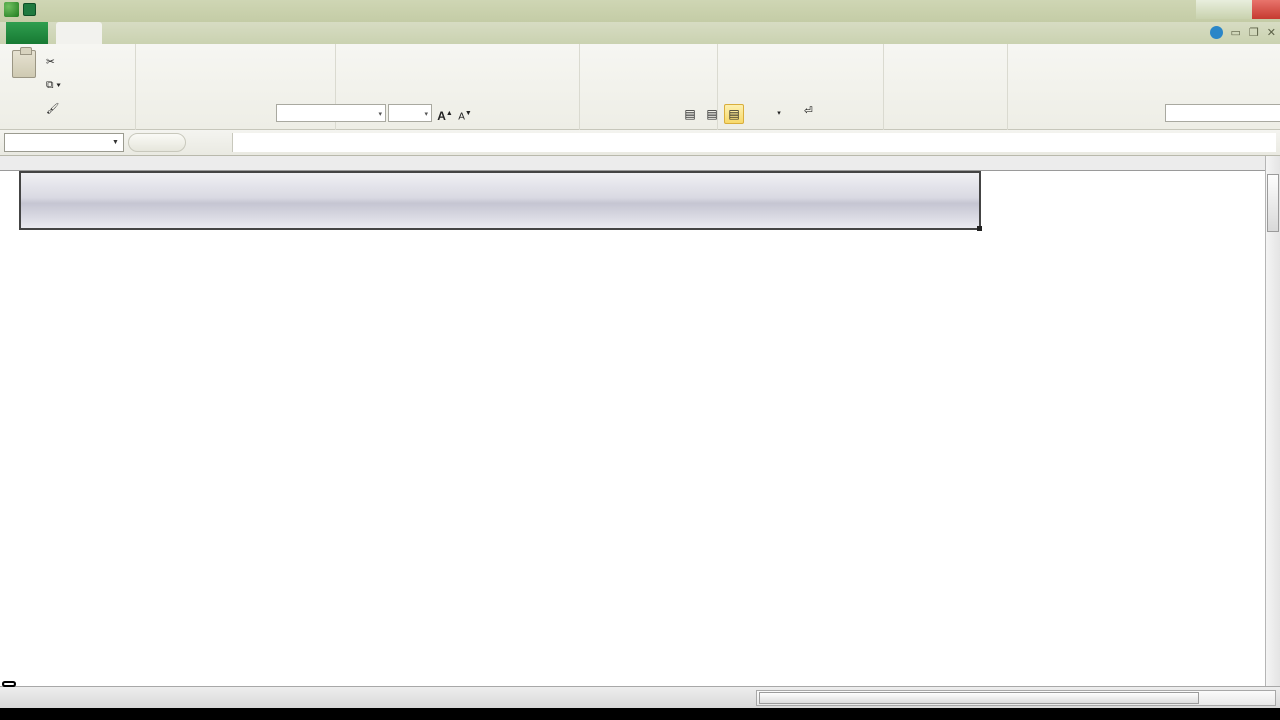 This screenshot has height=720, width=1280. Describe the element at coordinates (339, 33) in the screenshot. I see `tab-data` at that location.